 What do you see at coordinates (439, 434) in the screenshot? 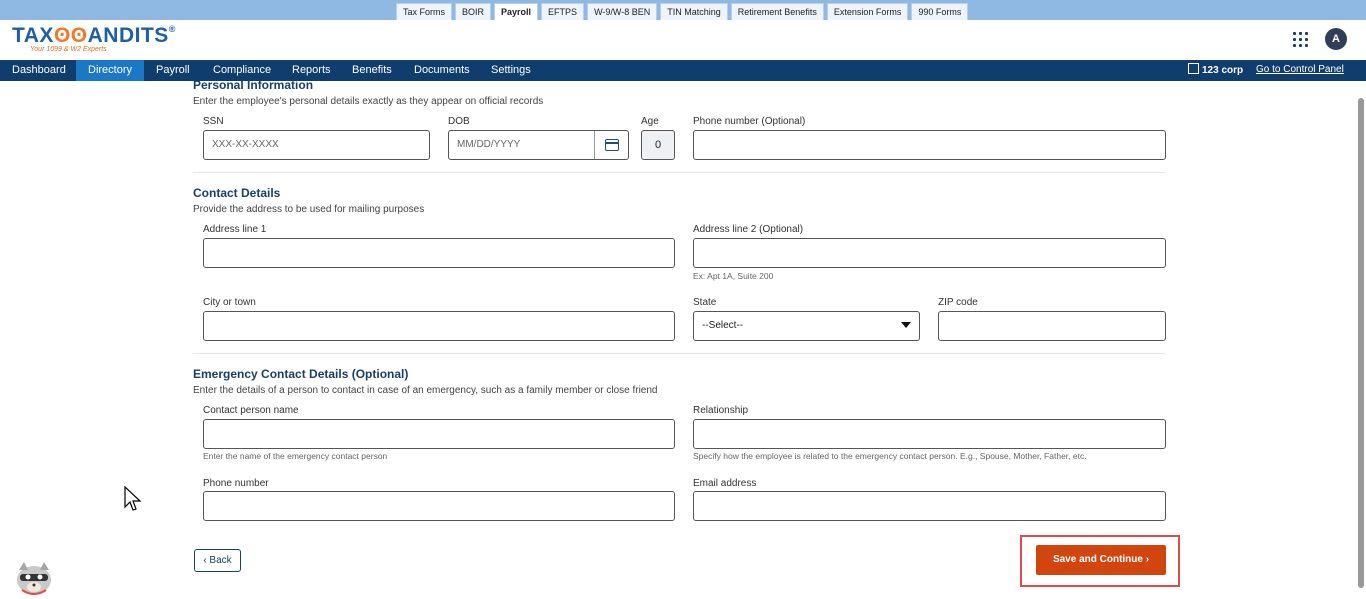
I see `contact-name-input` at bounding box center [439, 434].